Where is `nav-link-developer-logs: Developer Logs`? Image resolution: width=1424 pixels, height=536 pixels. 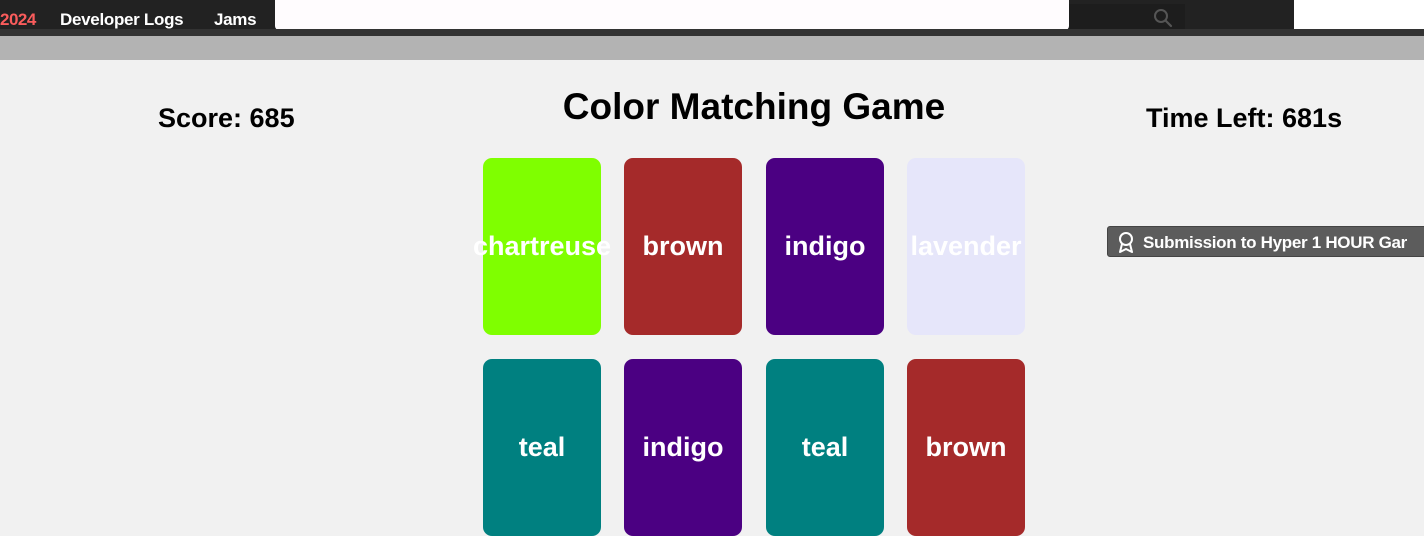
nav-link-developer-logs: Developer Logs is located at coordinates (122, 20).